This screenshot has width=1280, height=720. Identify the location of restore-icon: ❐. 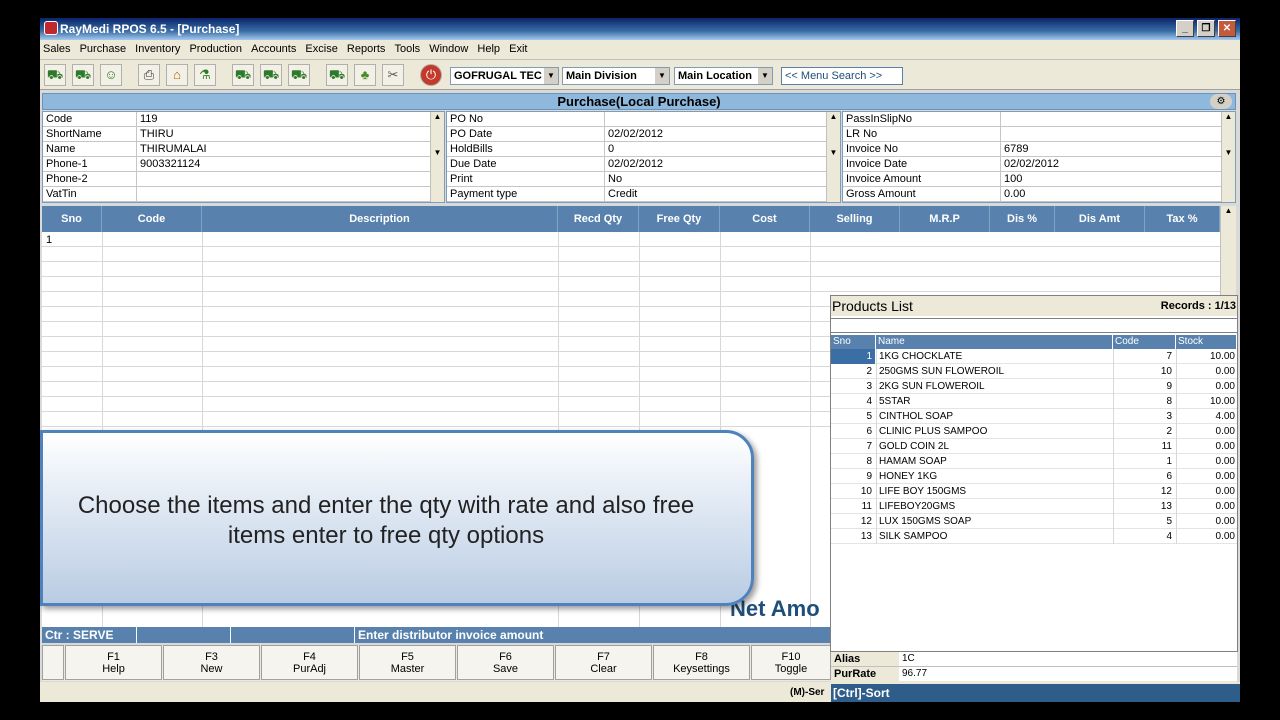
(1206, 28).